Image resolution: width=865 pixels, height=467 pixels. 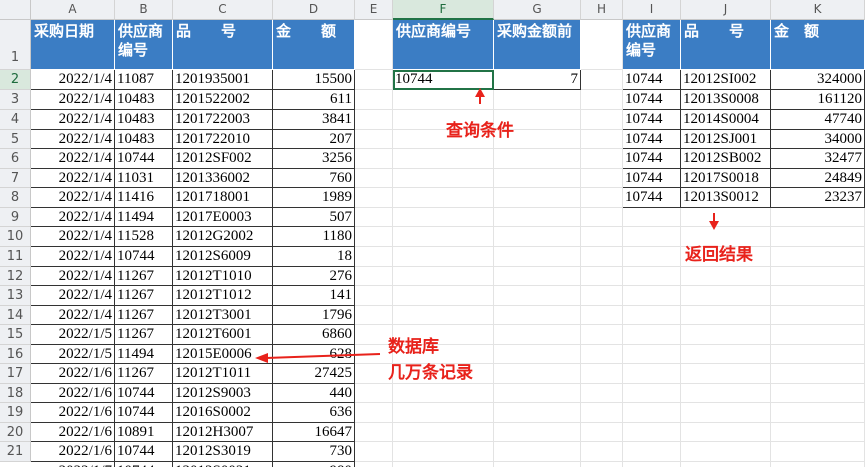 What do you see at coordinates (314, 464) in the screenshot?
I see `database-cell: 980` at bounding box center [314, 464].